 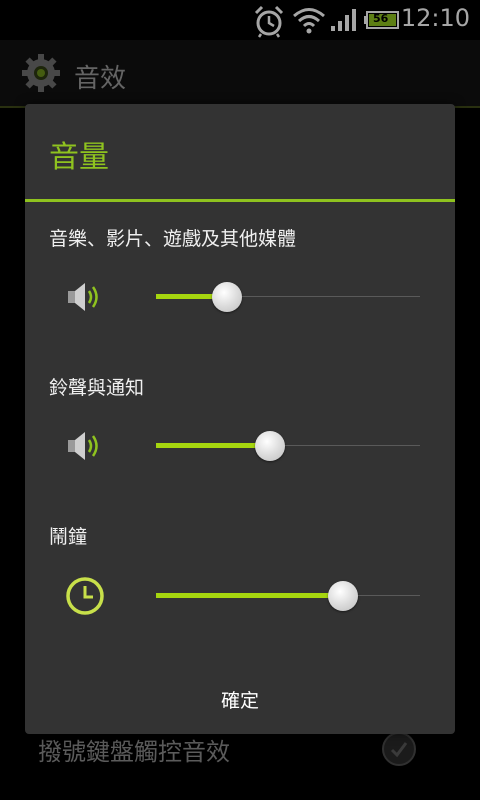 I want to click on alarm-volume-slider, so click(x=288, y=596).